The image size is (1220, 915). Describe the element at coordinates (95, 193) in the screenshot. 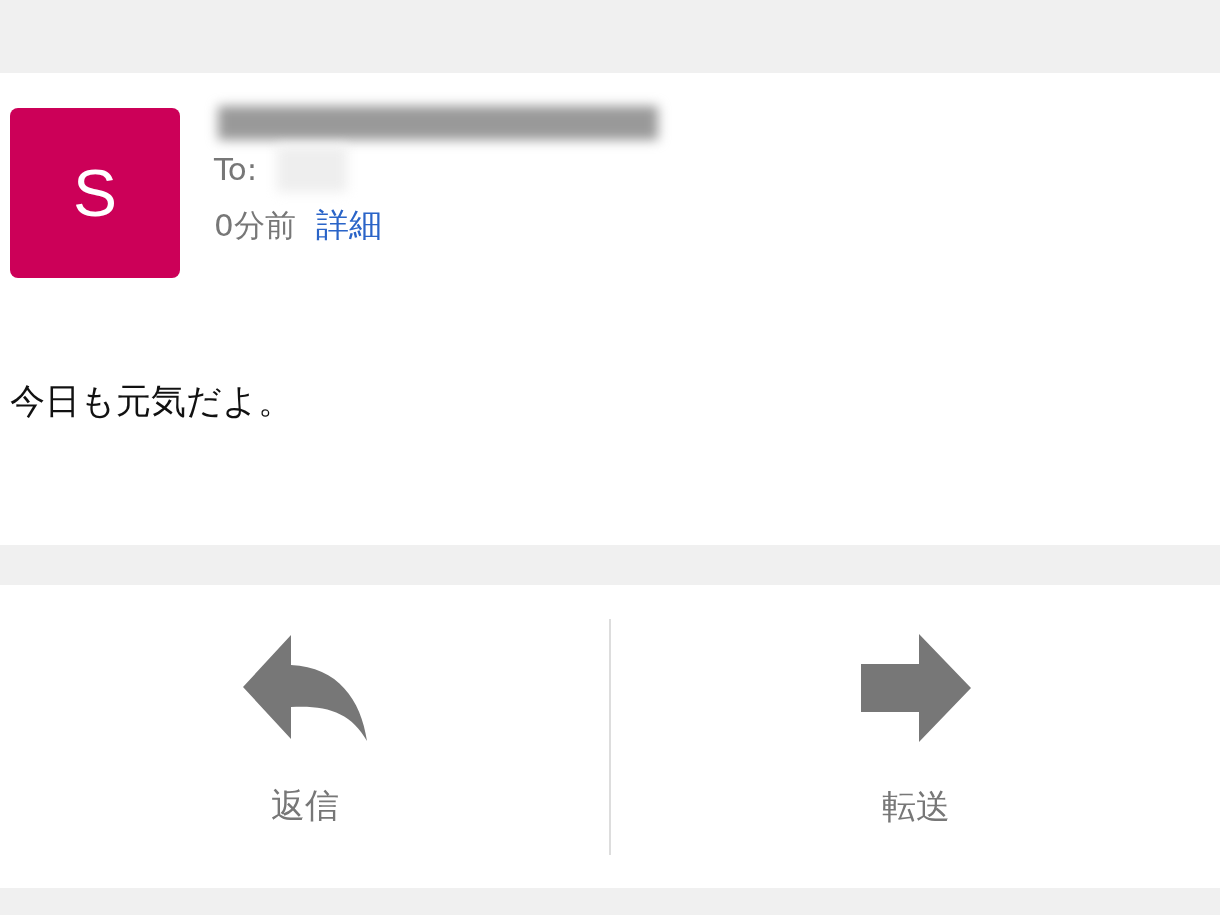

I see `avatar-initial: S` at that location.